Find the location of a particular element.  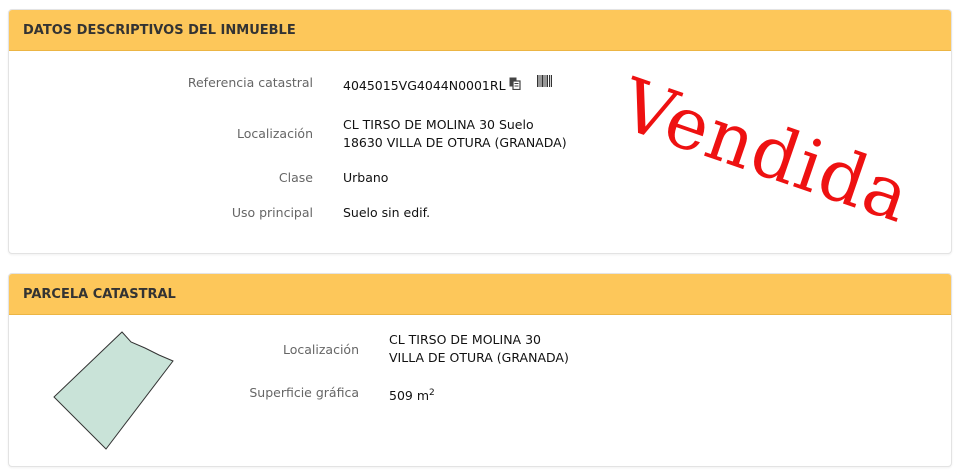

referencia-label: Referencia catastral is located at coordinates (250, 82).